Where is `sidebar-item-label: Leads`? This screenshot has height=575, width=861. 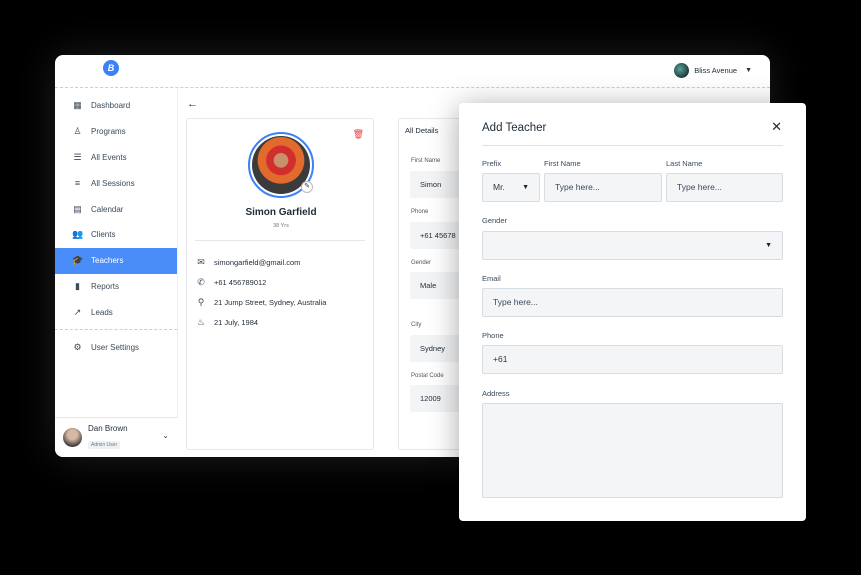
sidebar-item-label: Leads is located at coordinates (102, 312).